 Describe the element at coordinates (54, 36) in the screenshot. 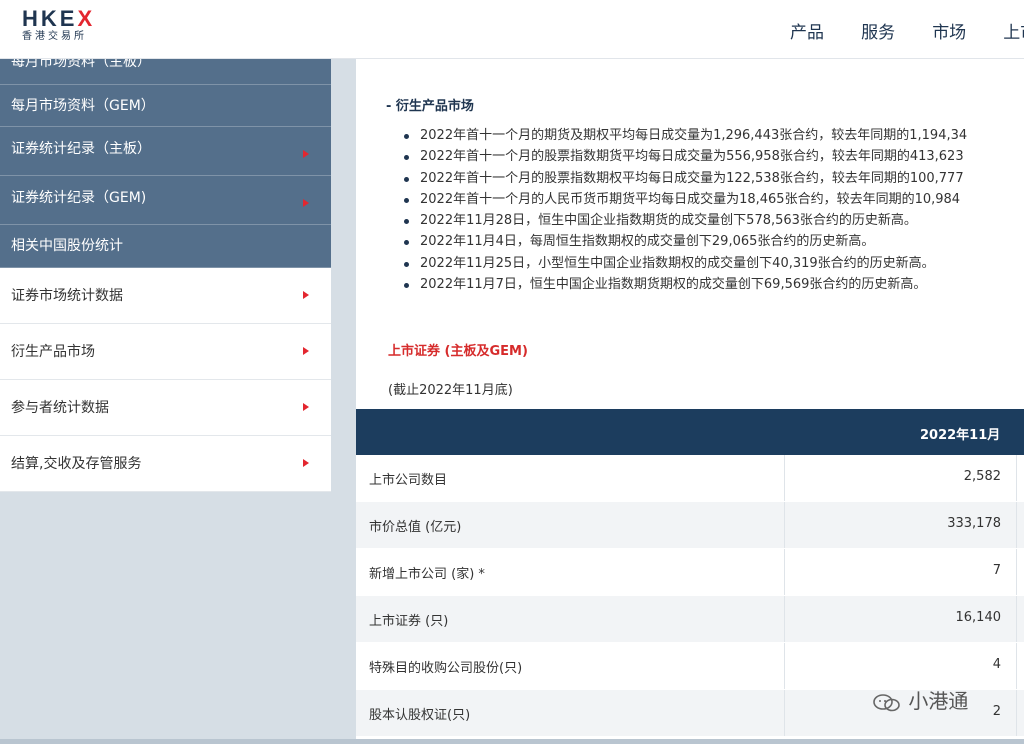

I see `logo-subtitle: 香港交易所` at that location.